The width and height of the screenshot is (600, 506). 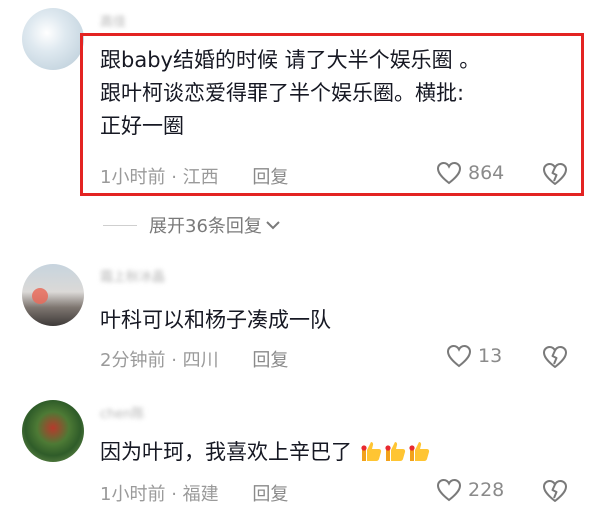 I want to click on like-count: 13, so click(x=490, y=356).